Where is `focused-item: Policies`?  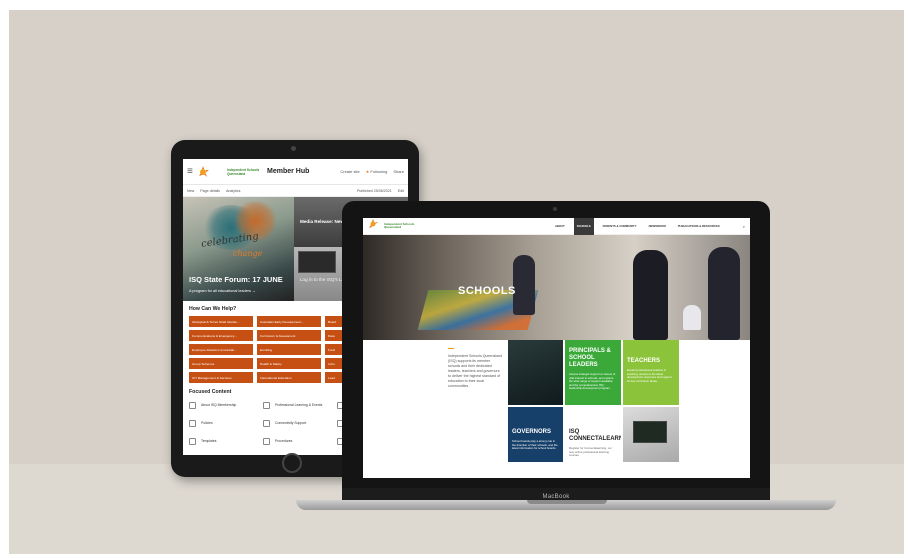
focused-item: Policies is located at coordinates (224, 423).